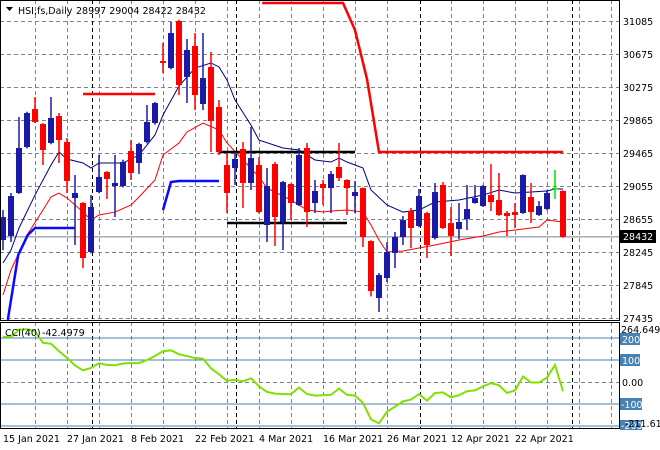  What do you see at coordinates (353, 439) in the screenshot?
I see `date-tick: 16 Mar 2021` at bounding box center [353, 439].